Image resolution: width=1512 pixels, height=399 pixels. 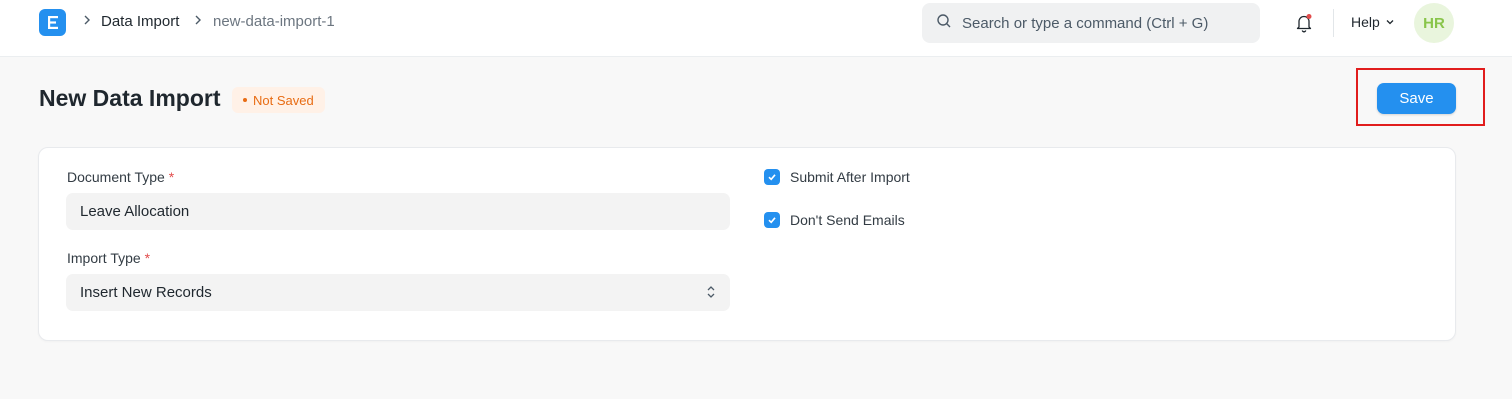 I want to click on notification-bell-icon, so click(x=1304, y=23).